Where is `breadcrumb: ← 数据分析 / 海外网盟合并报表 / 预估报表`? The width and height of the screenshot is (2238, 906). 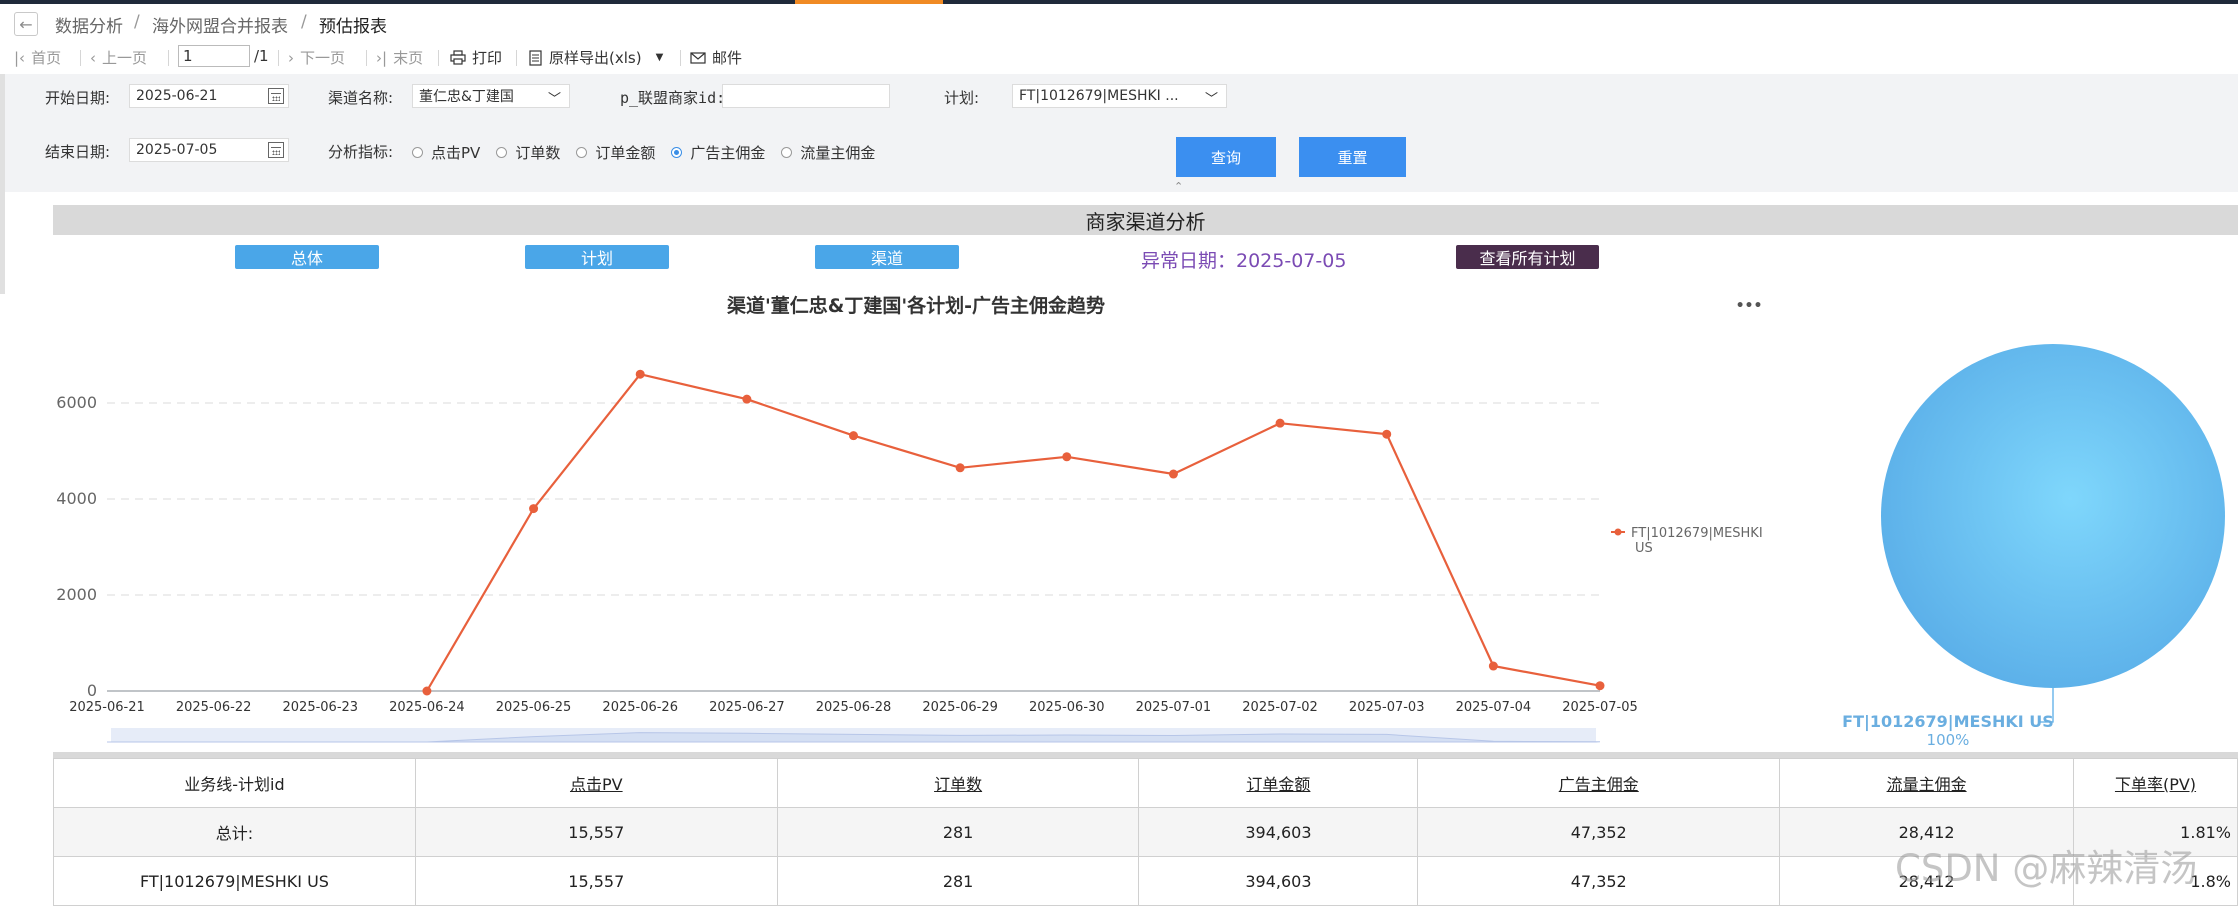 breadcrumb: ← 数据分析 / 海外网盟合并报表 / 预估报表 is located at coordinates (1119, 23).